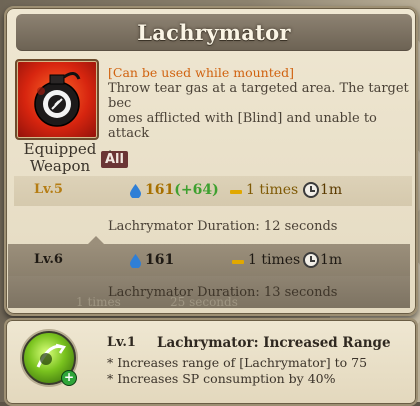 The image size is (420, 406). What do you see at coordinates (274, 343) in the screenshot?
I see `upgrade-title: Lachrymator: Increased Range` at bounding box center [274, 343].